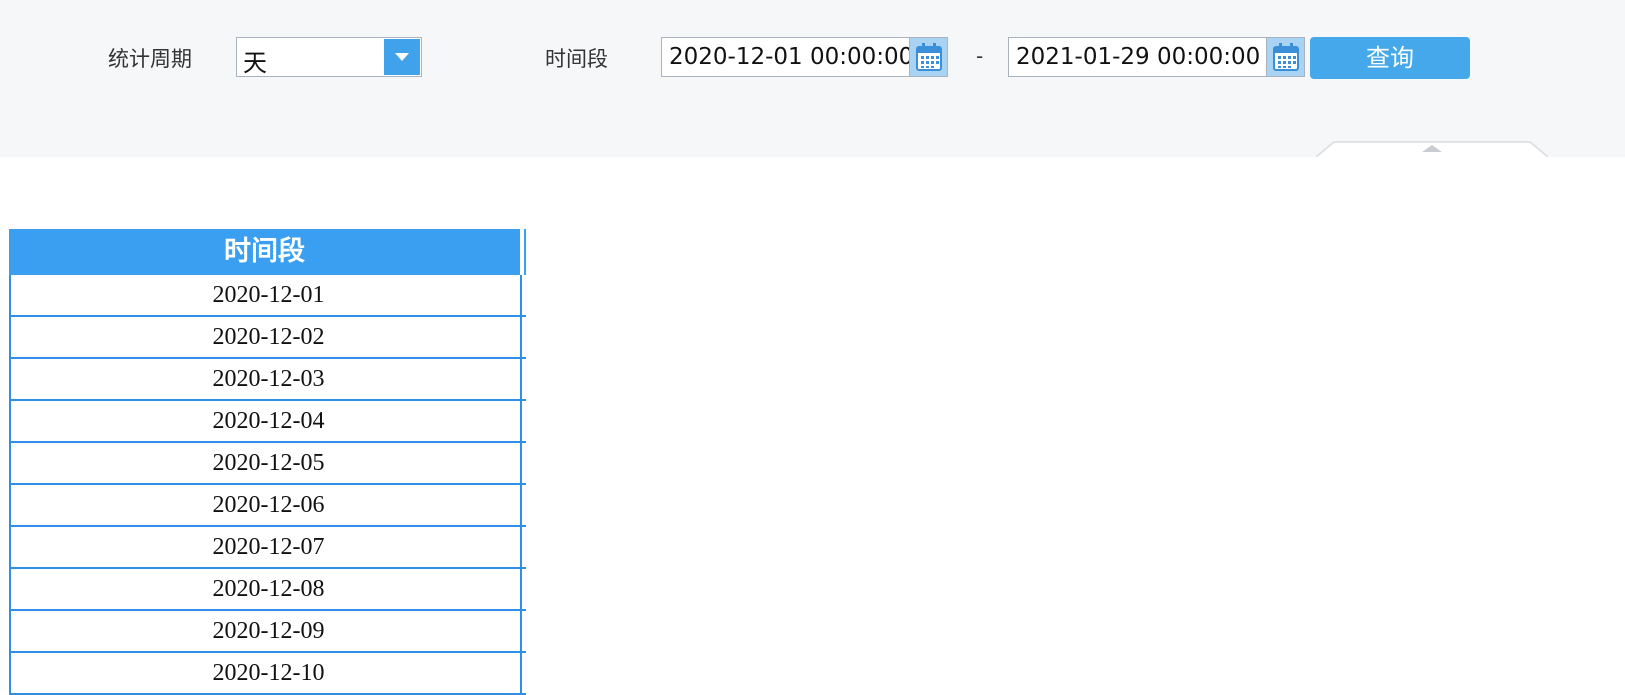  What do you see at coordinates (267, 296) in the screenshot?
I see `table-row: 2020-12-01` at bounding box center [267, 296].